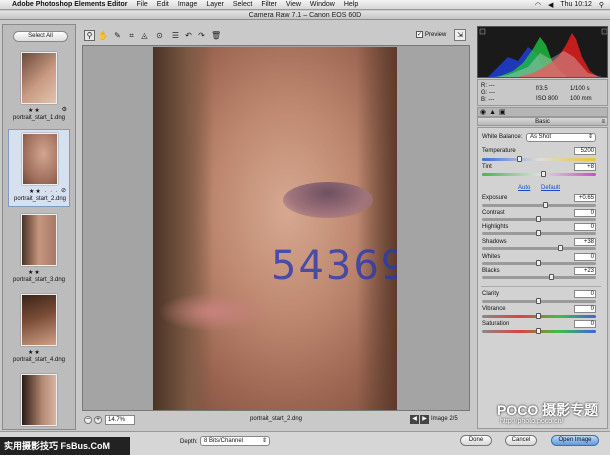 The width and height of the screenshot is (610, 455). I want to click on preview-checkbox: ✓ Preview, so click(431, 34).